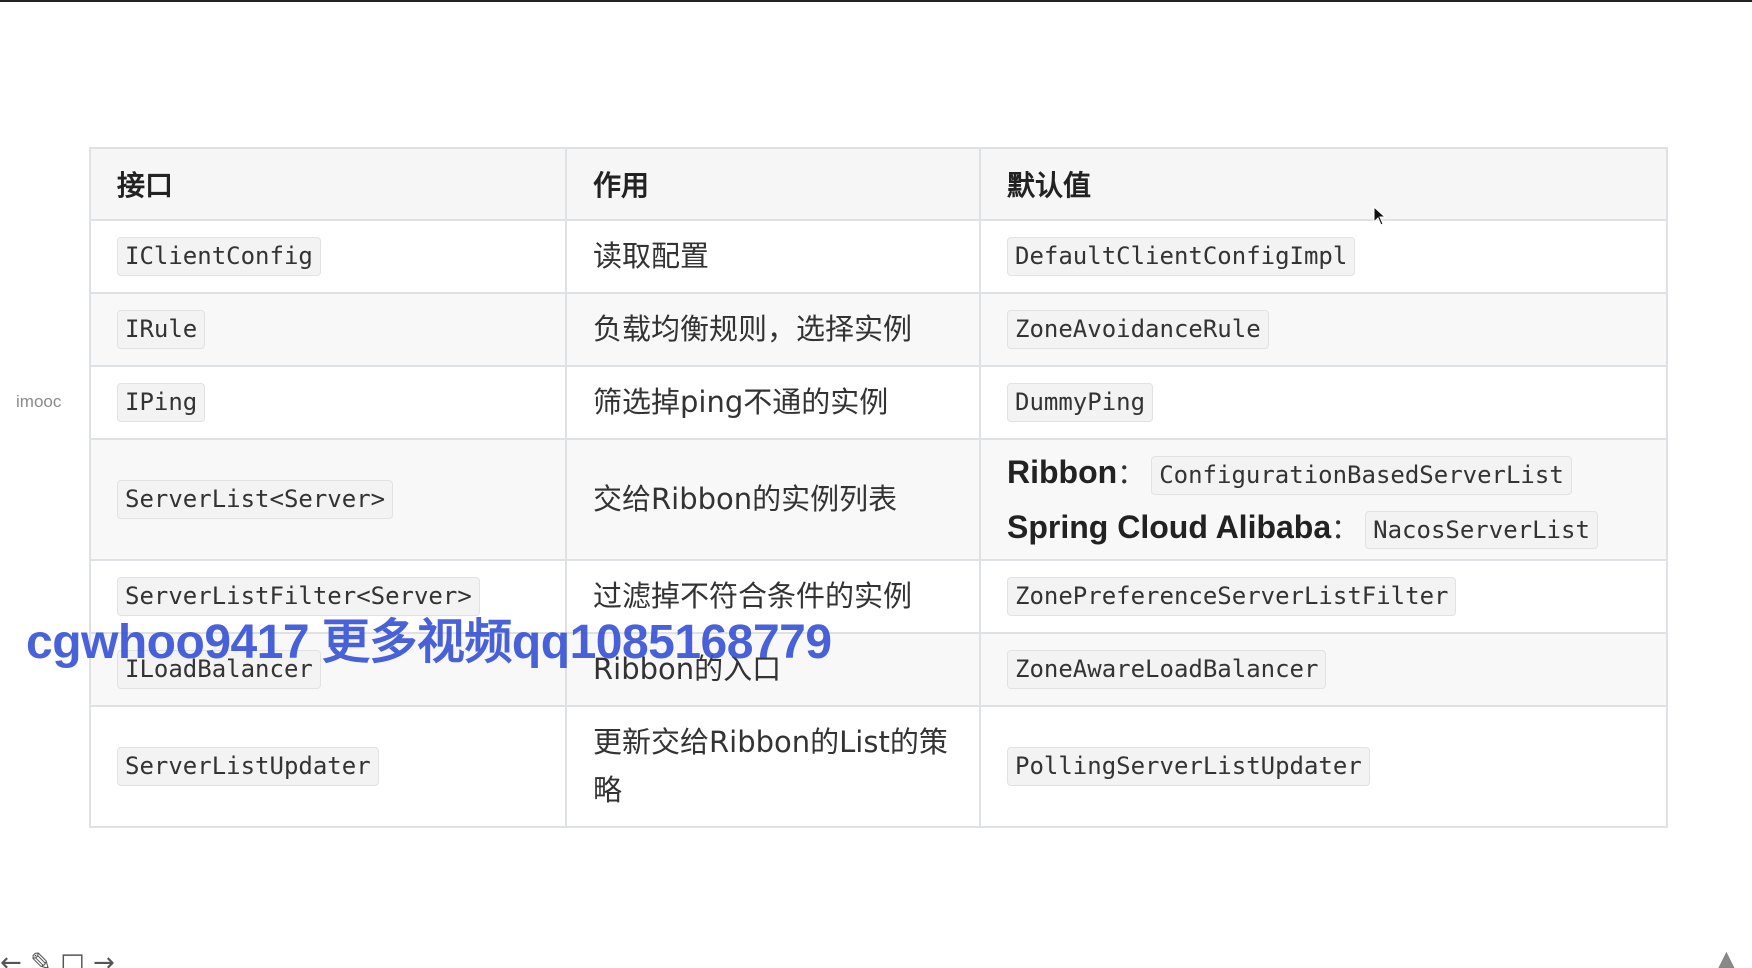 Image resolution: width=1752 pixels, height=968 pixels. Describe the element at coordinates (255, 499) in the screenshot. I see `interface-code: ServerList<Server>` at that location.